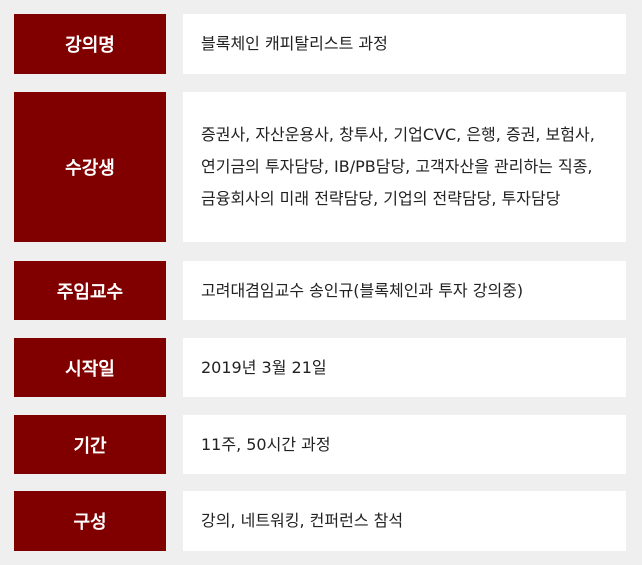  Describe the element at coordinates (90, 167) in the screenshot. I see `students-label: 수강생` at that location.